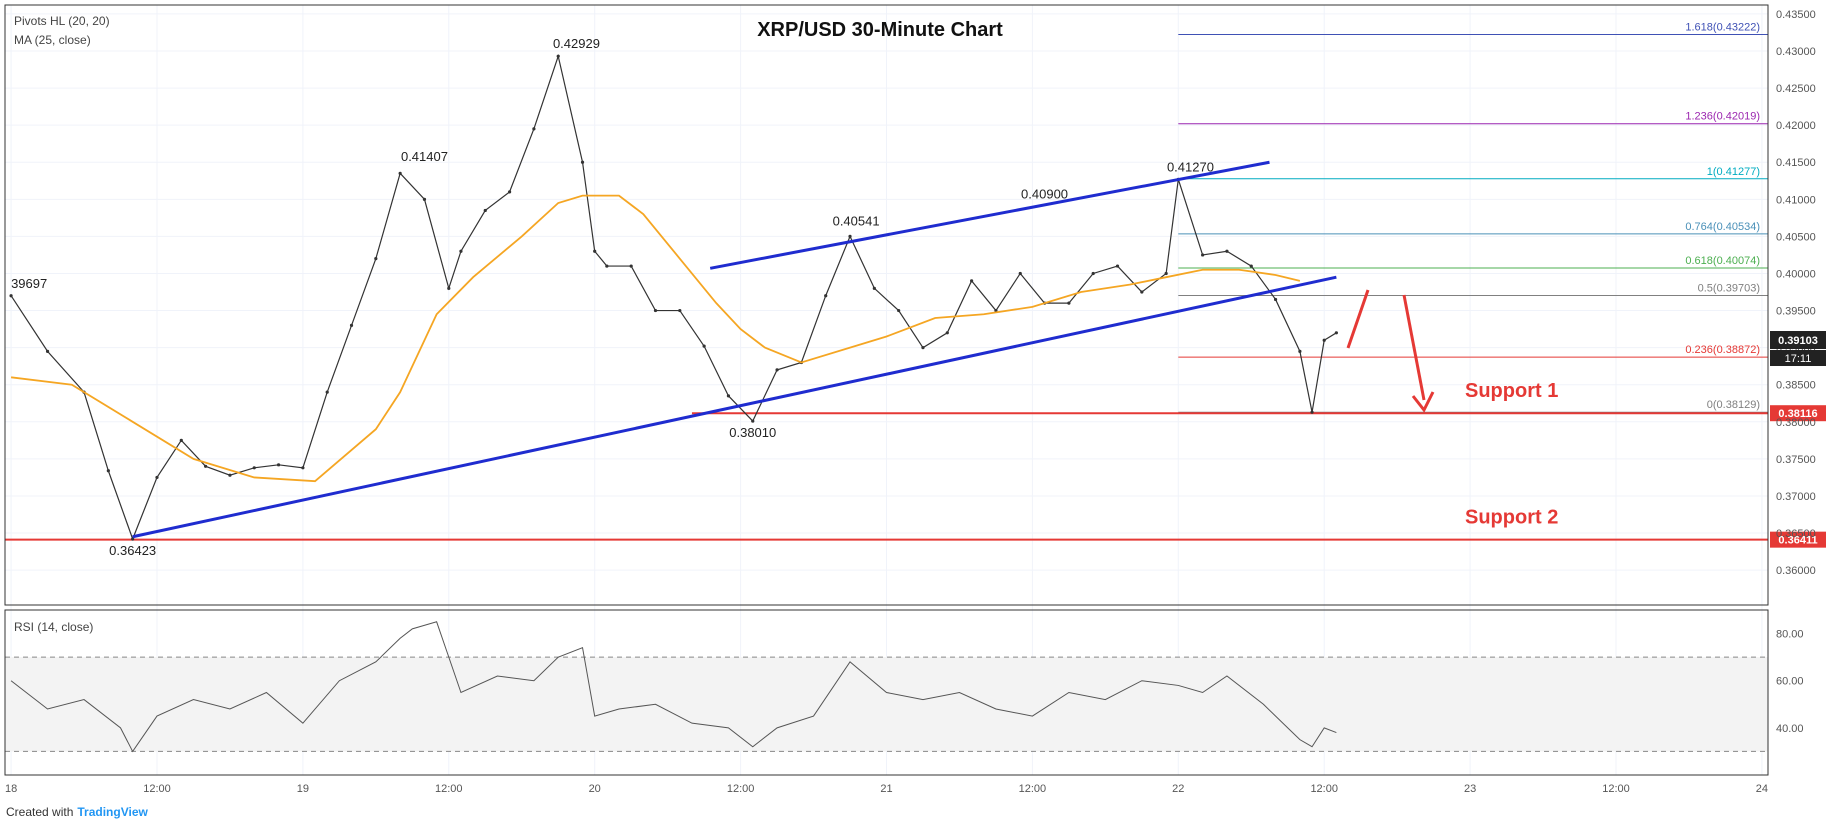  I want to click on pivot-label: 0.38010, so click(752, 432).